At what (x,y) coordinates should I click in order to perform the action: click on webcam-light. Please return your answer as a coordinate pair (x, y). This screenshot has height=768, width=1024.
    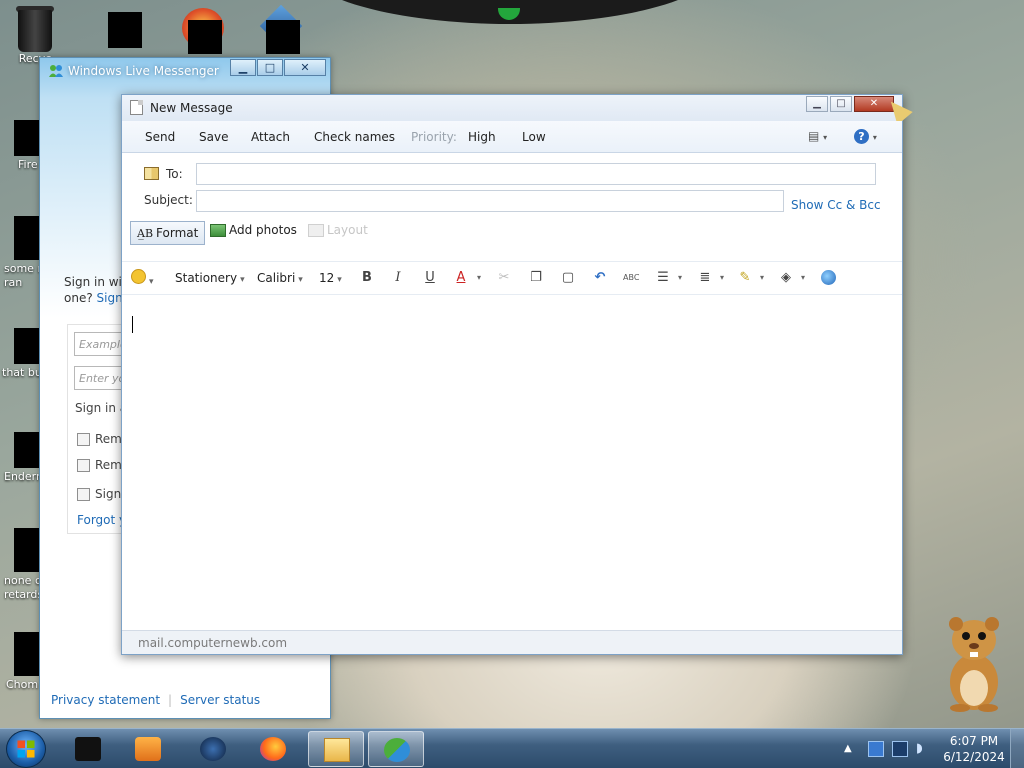
    Looking at the image, I should click on (509, 14).